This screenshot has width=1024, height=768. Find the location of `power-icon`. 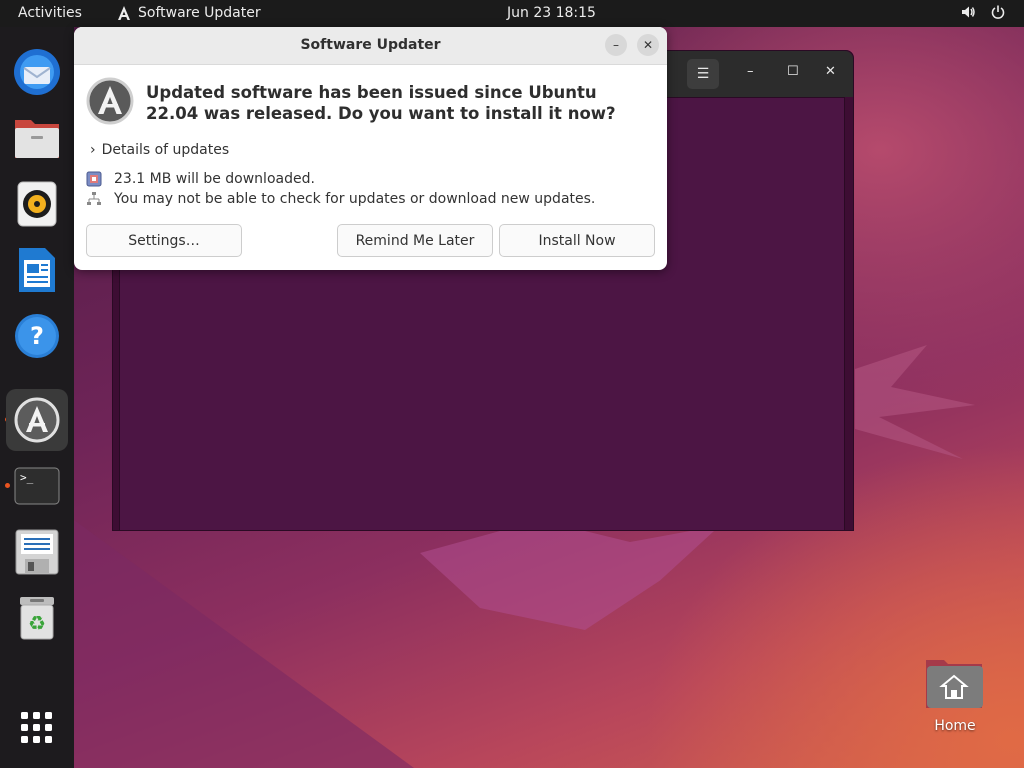

power-icon is located at coordinates (998, 12).